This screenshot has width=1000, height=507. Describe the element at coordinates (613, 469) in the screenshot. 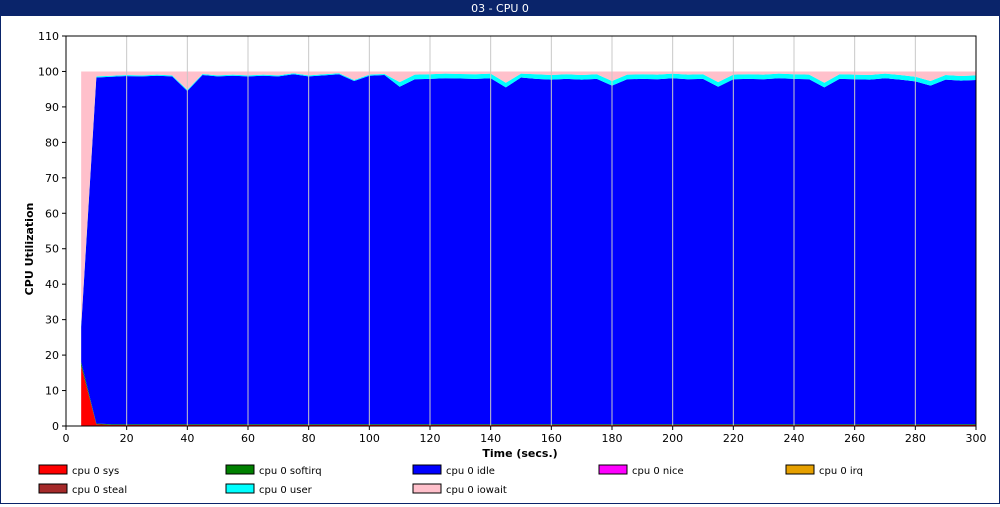

I see `legend-swatch-cpu-0-nice` at that location.